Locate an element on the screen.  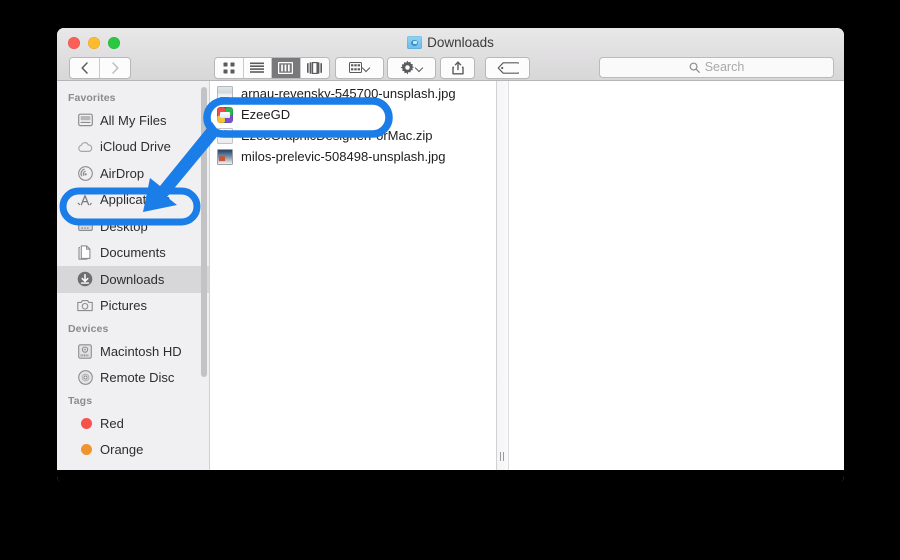
icloud-drive-icon is located at coordinates (85, 147).